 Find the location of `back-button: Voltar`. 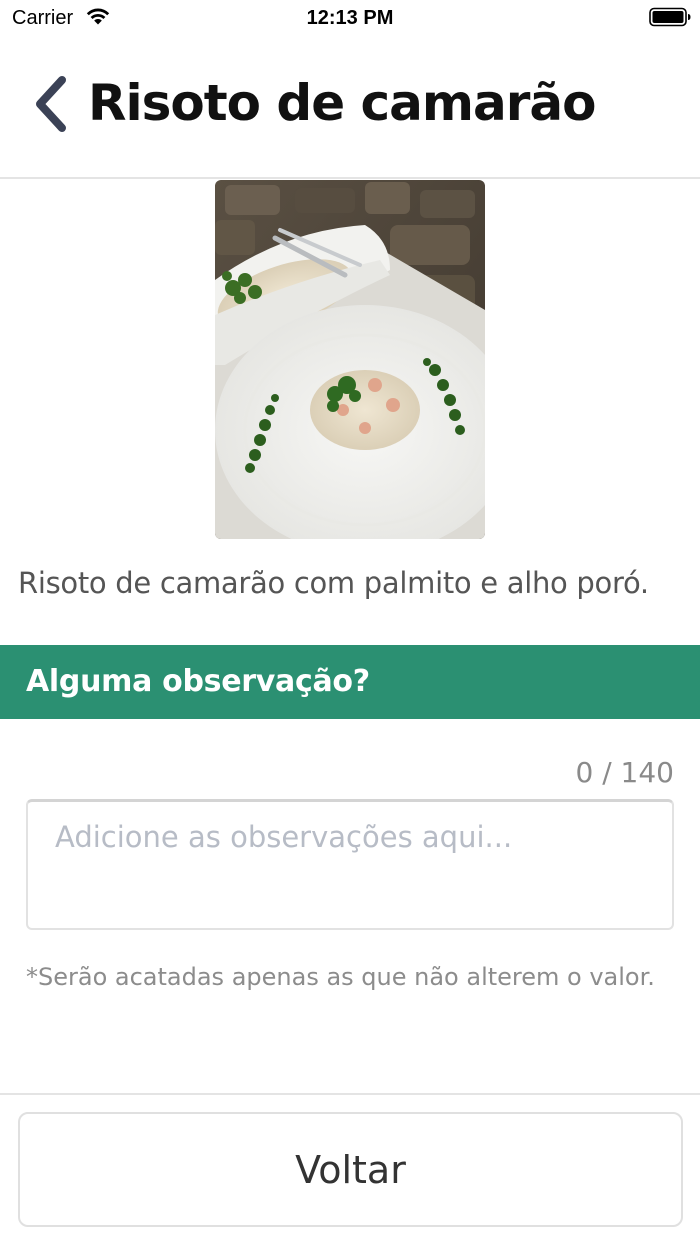

back-button: Voltar is located at coordinates (350, 1169).